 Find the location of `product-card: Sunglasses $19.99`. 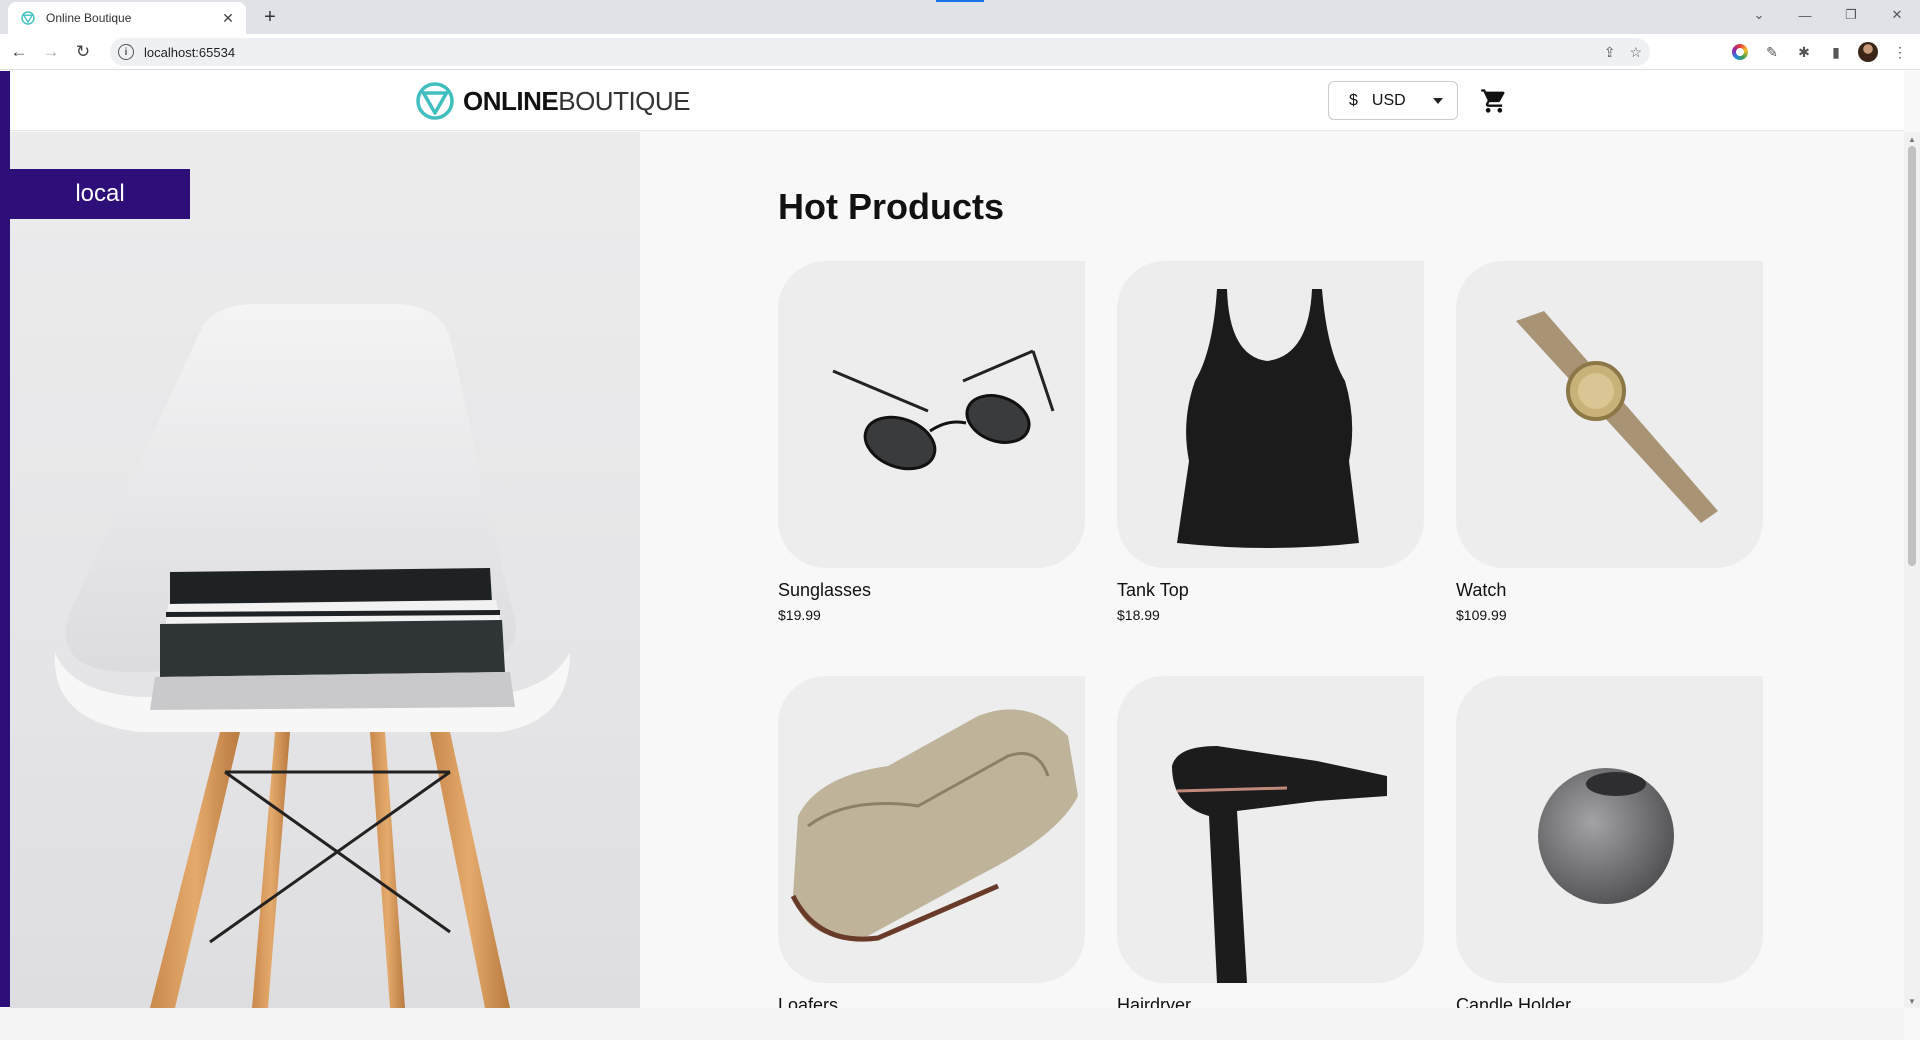

product-card: Sunglasses $19.99 is located at coordinates (931, 442).